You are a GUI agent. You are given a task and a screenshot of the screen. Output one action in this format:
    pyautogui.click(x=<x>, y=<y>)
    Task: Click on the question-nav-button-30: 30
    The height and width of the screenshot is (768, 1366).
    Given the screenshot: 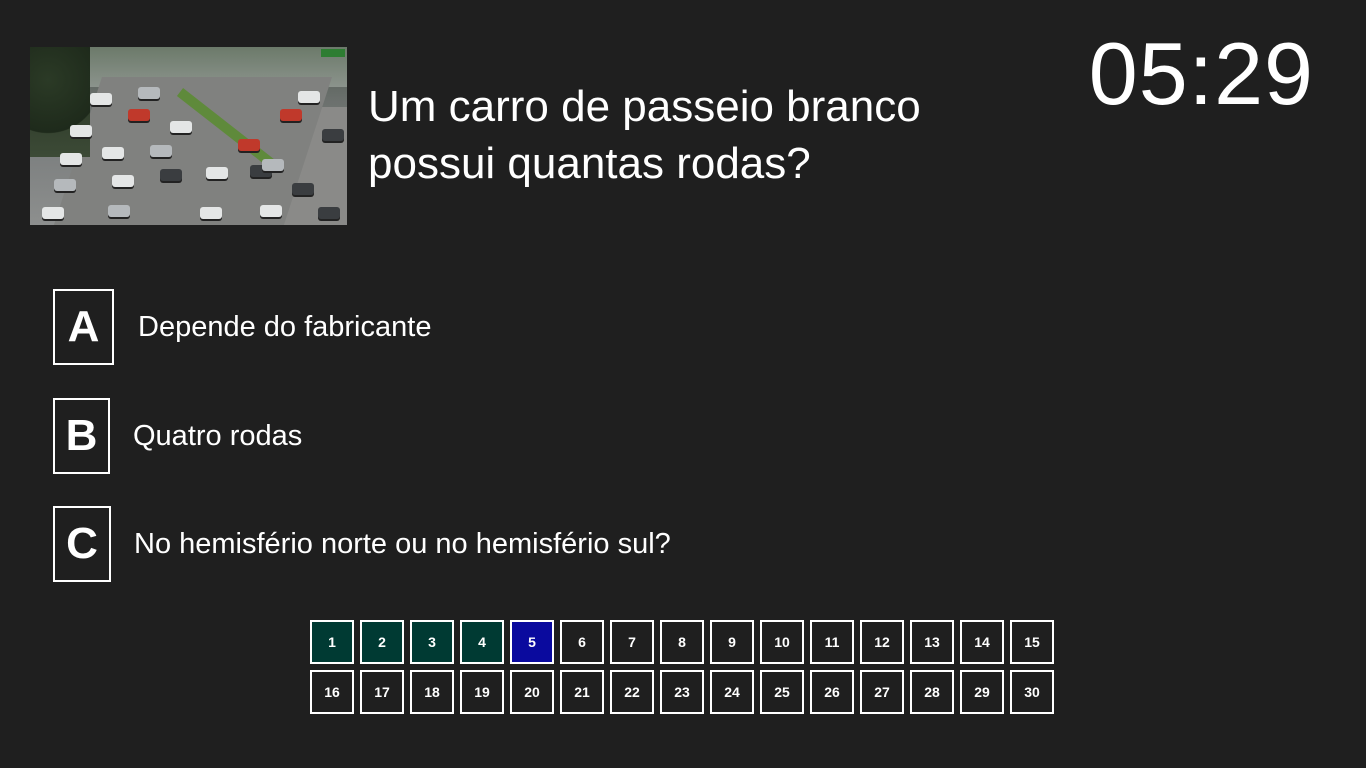 What is the action you would take?
    pyautogui.click(x=1032, y=692)
    